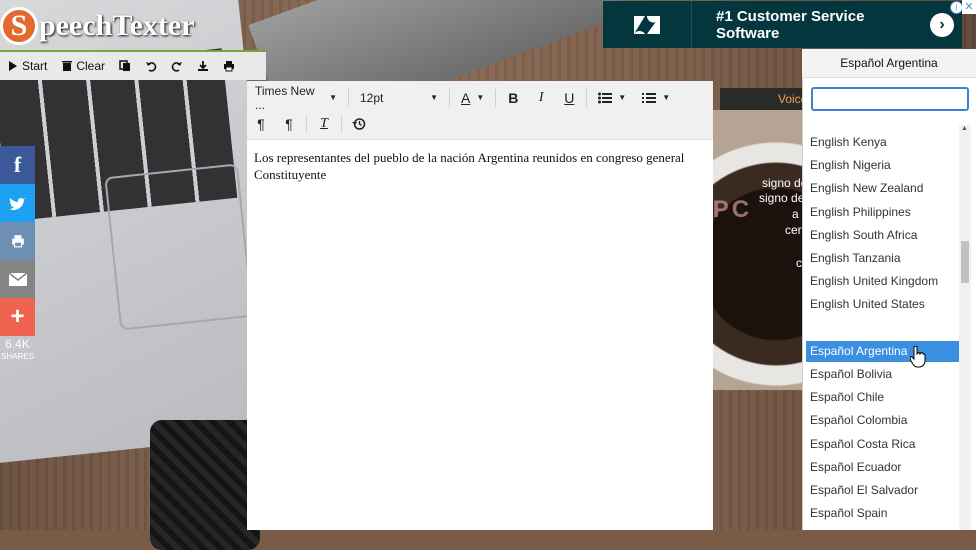 This screenshot has width=976, height=550. I want to click on language-option: Español Argentina, so click(883, 351).